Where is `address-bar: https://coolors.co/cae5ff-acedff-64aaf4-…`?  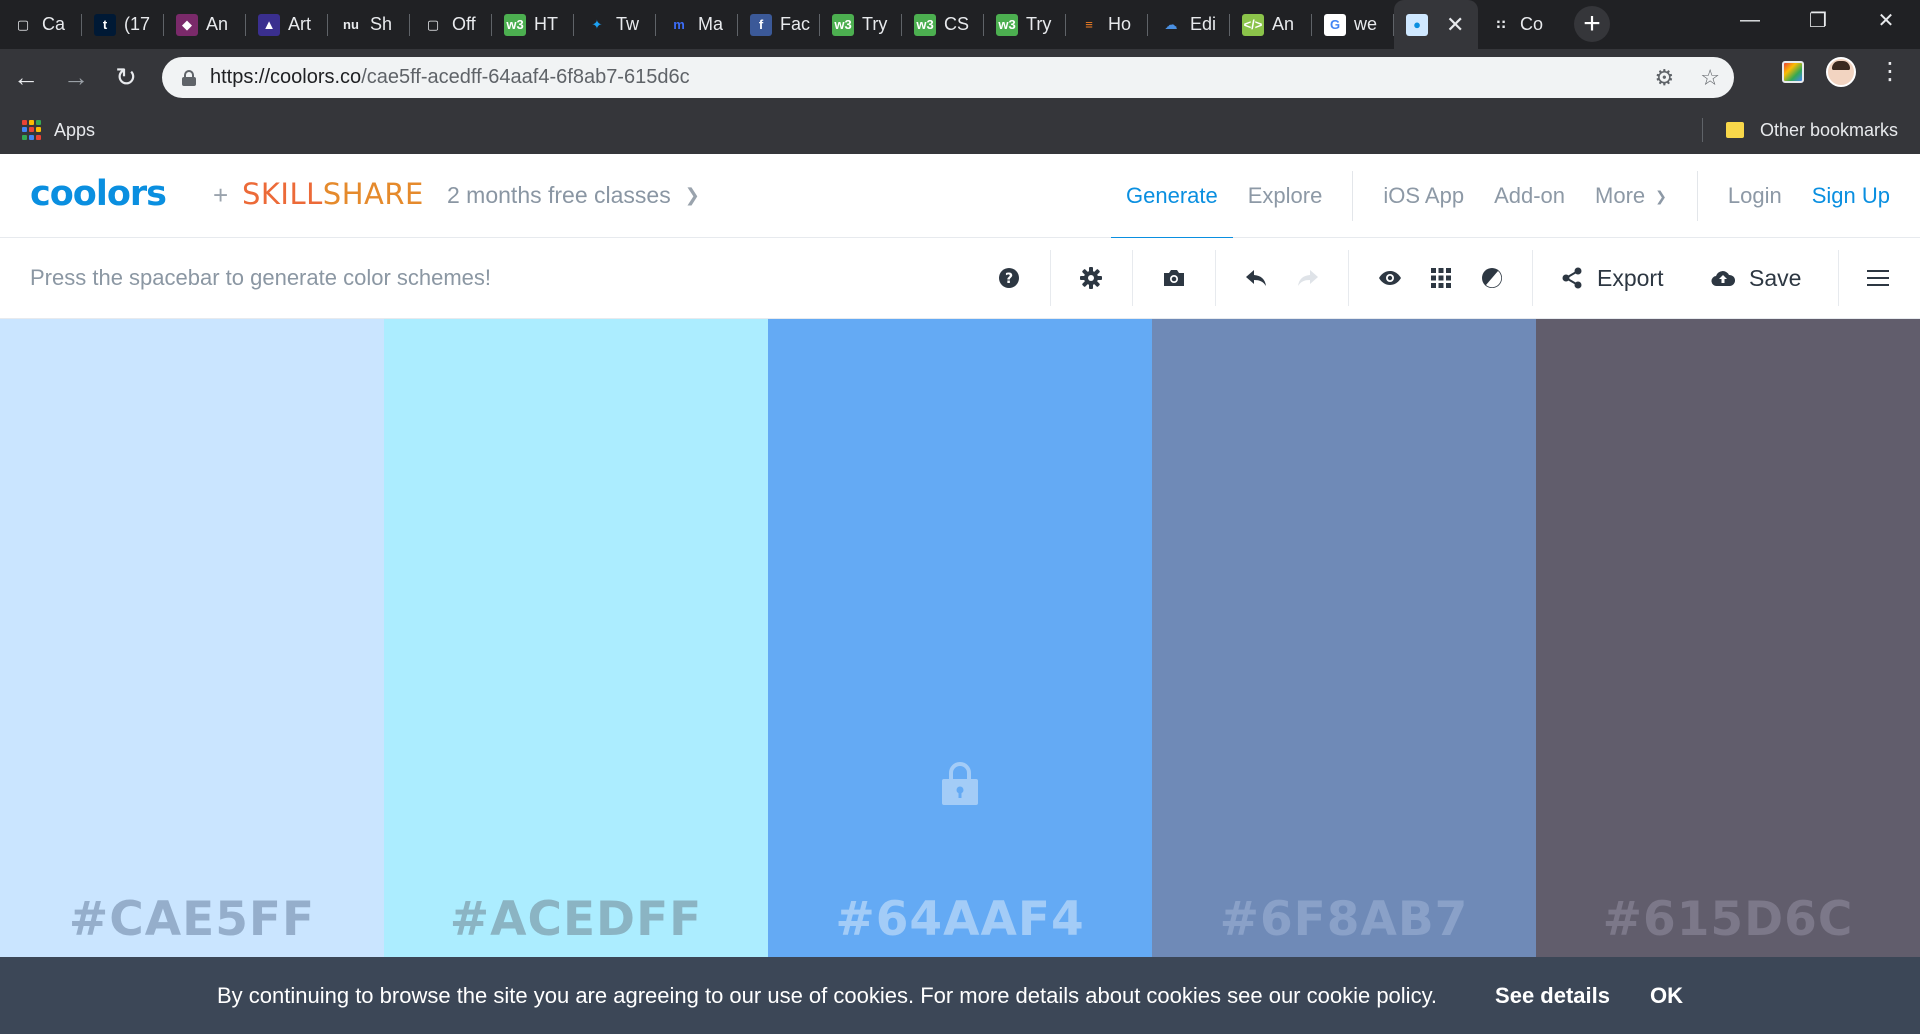 address-bar: https://coolors.co/cae5ff-acedff-64aaf4-… is located at coordinates (948, 77).